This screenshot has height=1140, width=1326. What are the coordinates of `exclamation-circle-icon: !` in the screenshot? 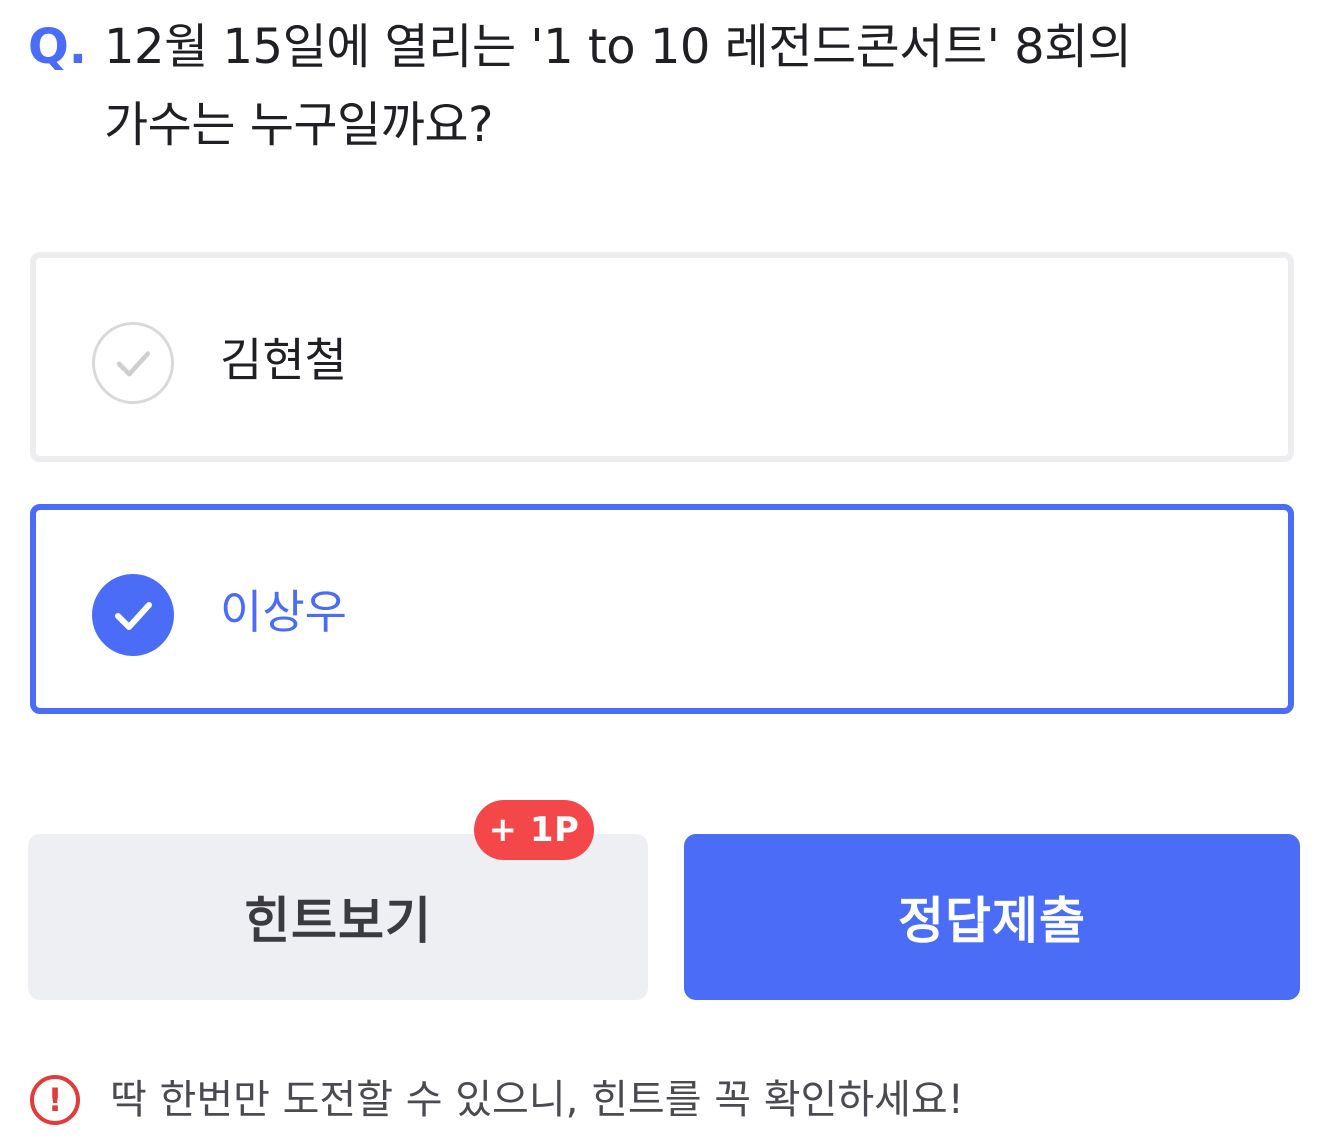 It's located at (55, 1100).